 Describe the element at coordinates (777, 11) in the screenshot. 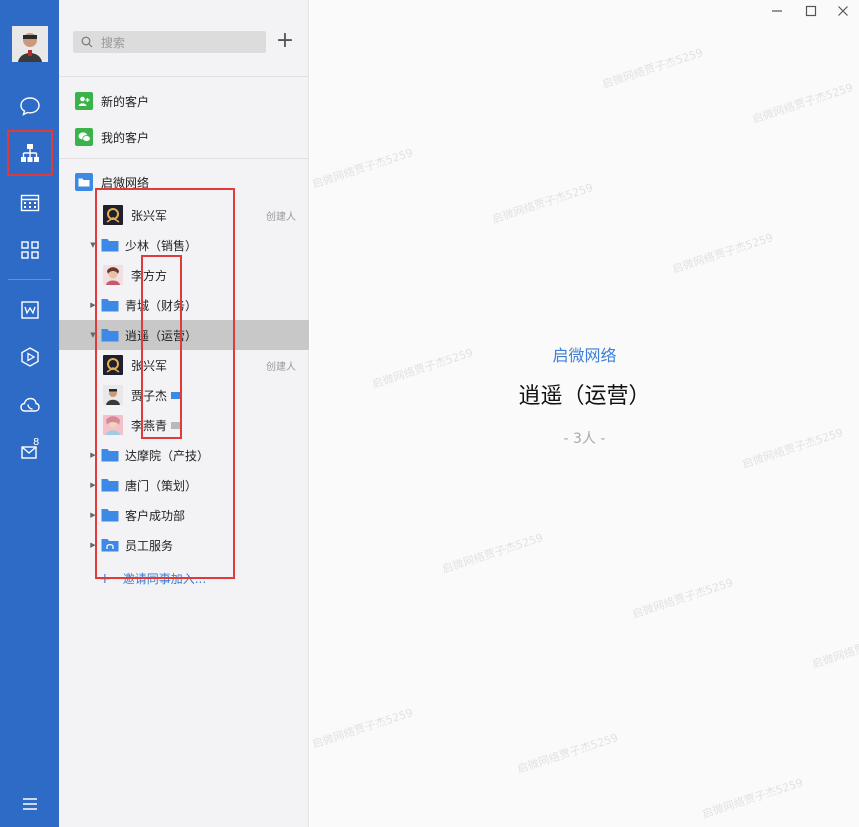

I see `minimize-icon` at that location.